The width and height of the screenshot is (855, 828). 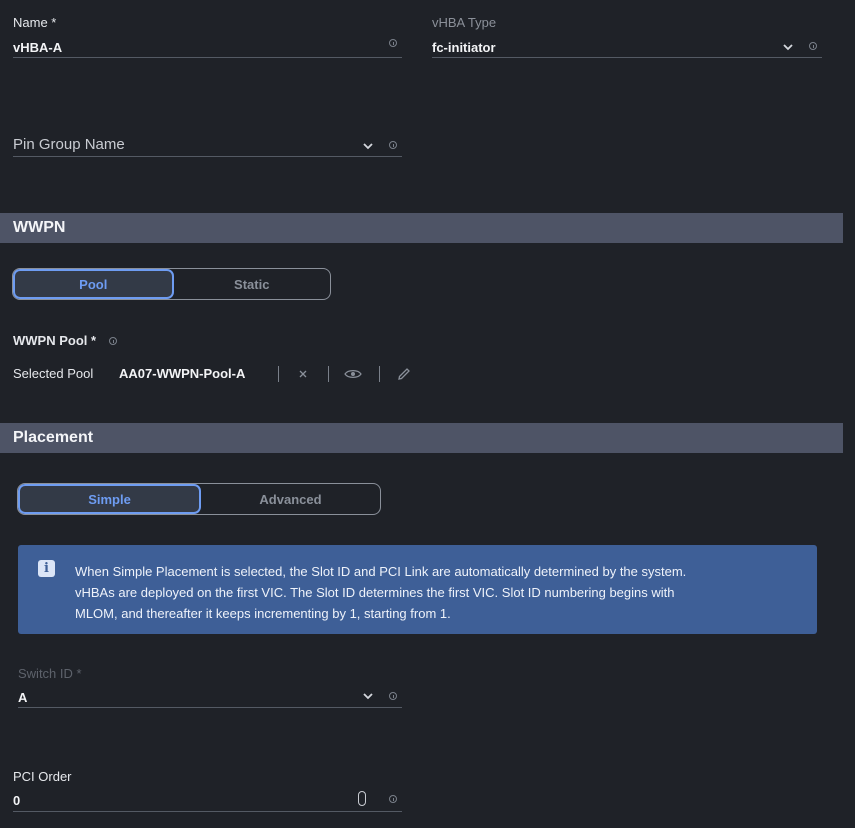 I want to click on pci-order-info-icon, so click(x=393, y=799).